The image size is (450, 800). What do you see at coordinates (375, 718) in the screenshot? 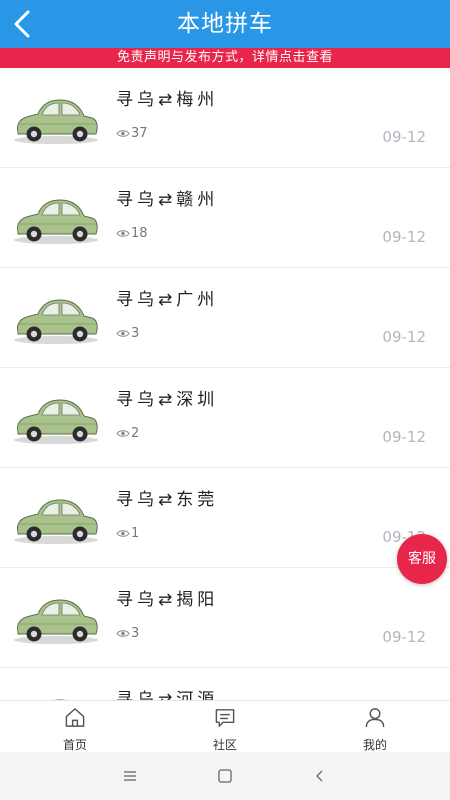
I see `user-icon` at bounding box center [375, 718].